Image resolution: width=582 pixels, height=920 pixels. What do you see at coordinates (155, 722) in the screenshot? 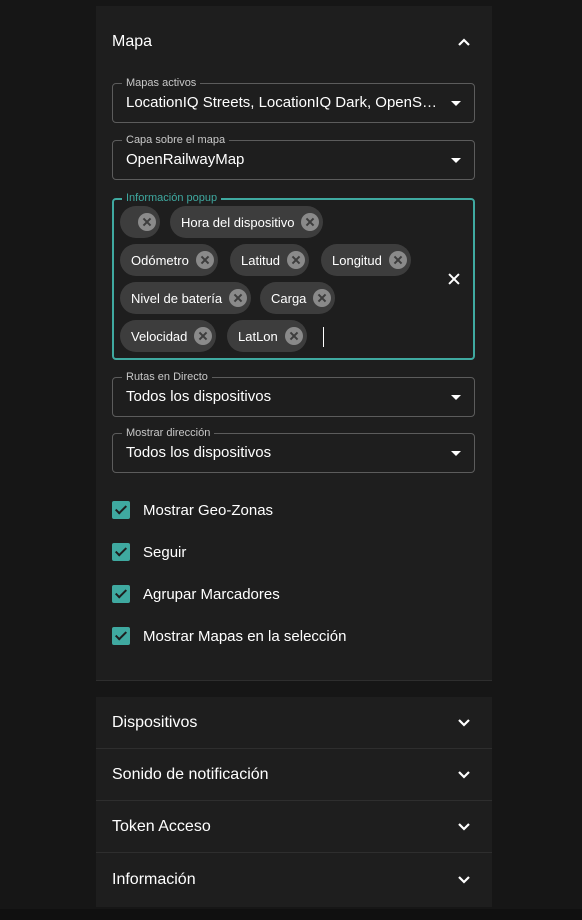
I see `section-title: Dispositivos` at bounding box center [155, 722].